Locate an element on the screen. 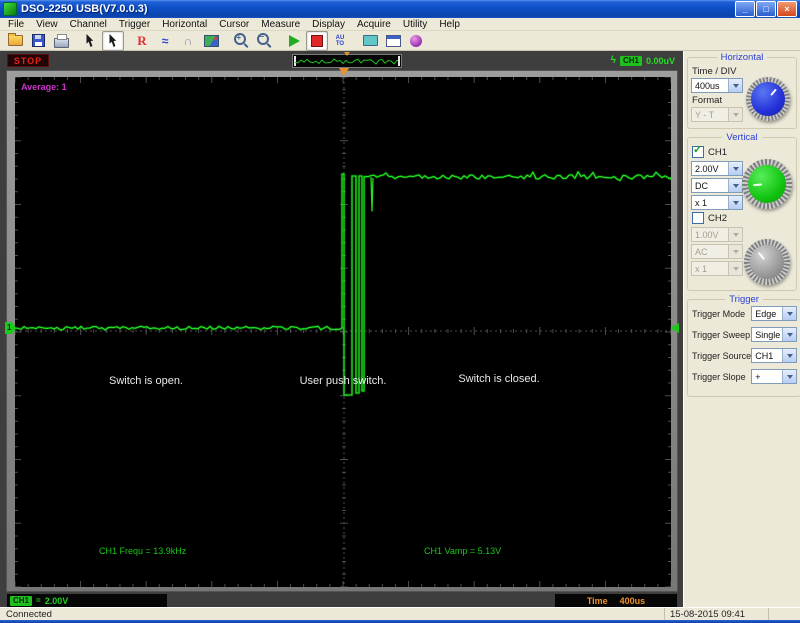 The height and width of the screenshot is (623, 800). start-icon is located at coordinates (294, 40).